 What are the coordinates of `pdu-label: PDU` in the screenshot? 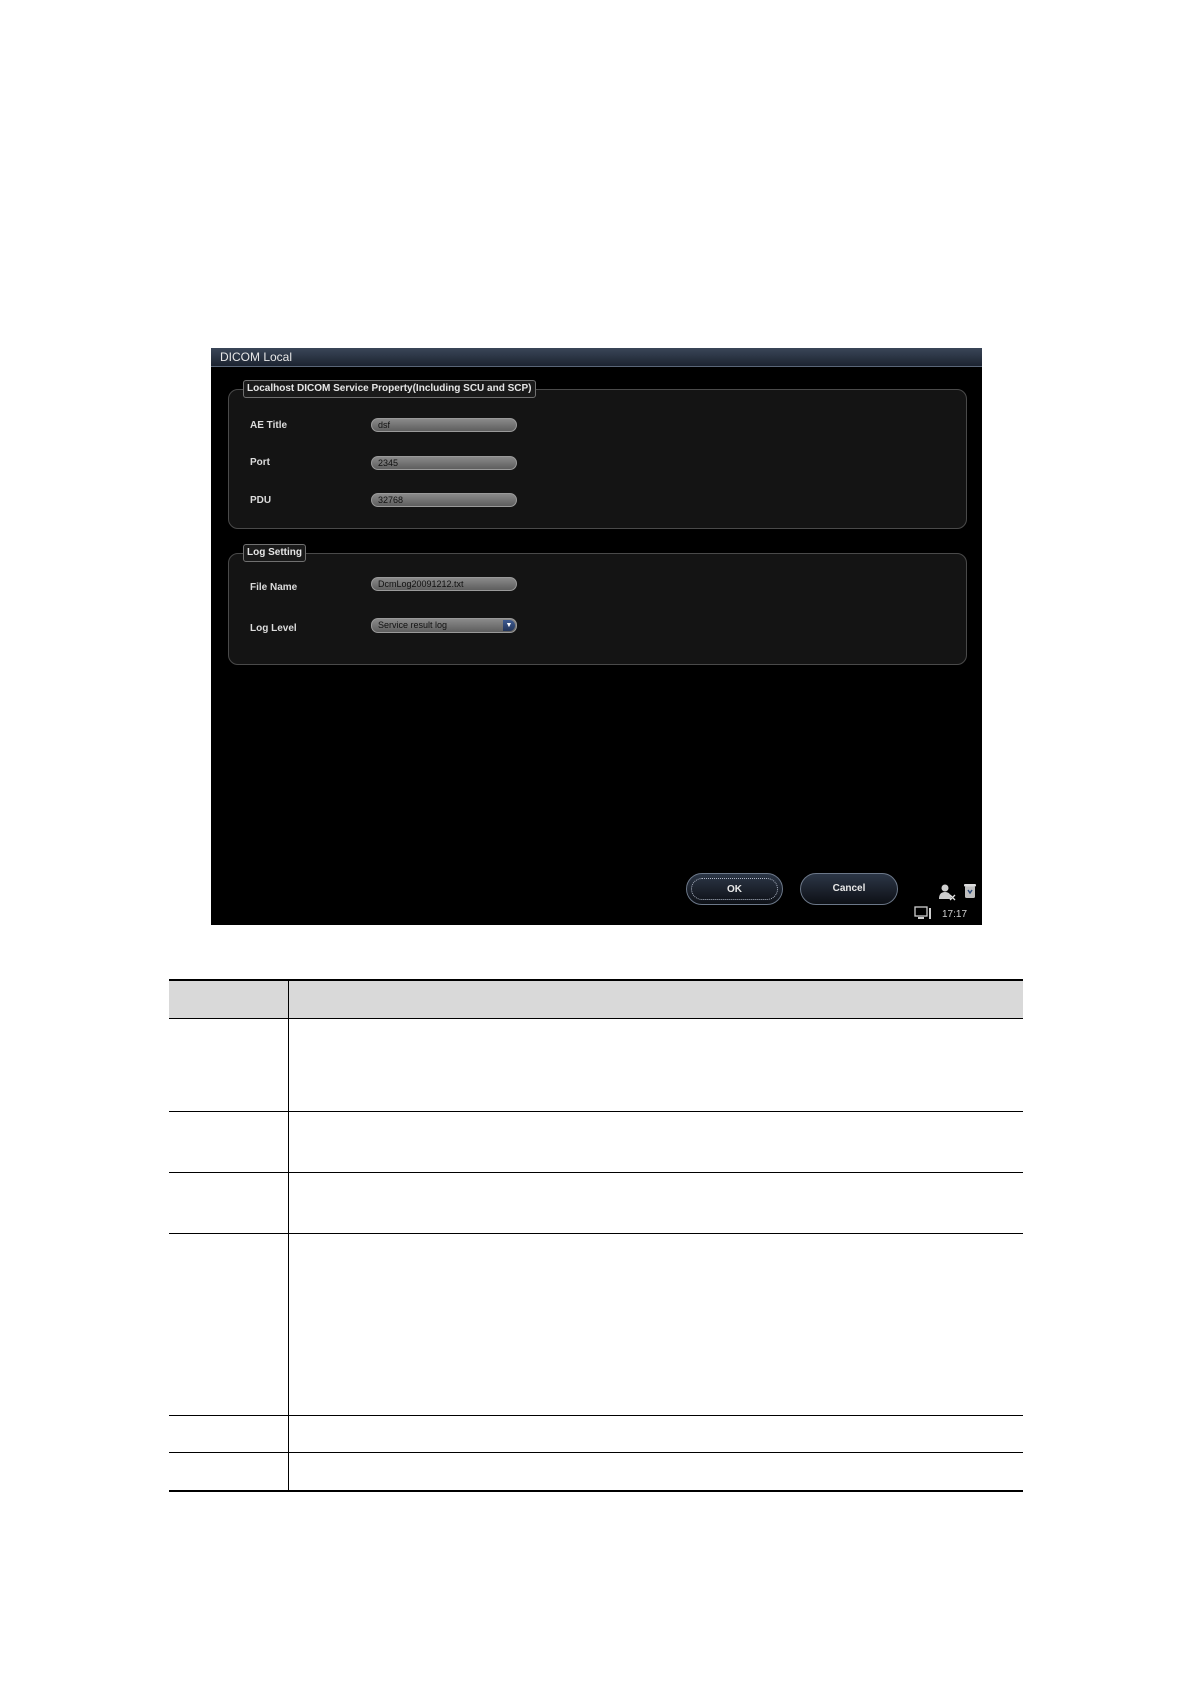 It's located at (261, 500).